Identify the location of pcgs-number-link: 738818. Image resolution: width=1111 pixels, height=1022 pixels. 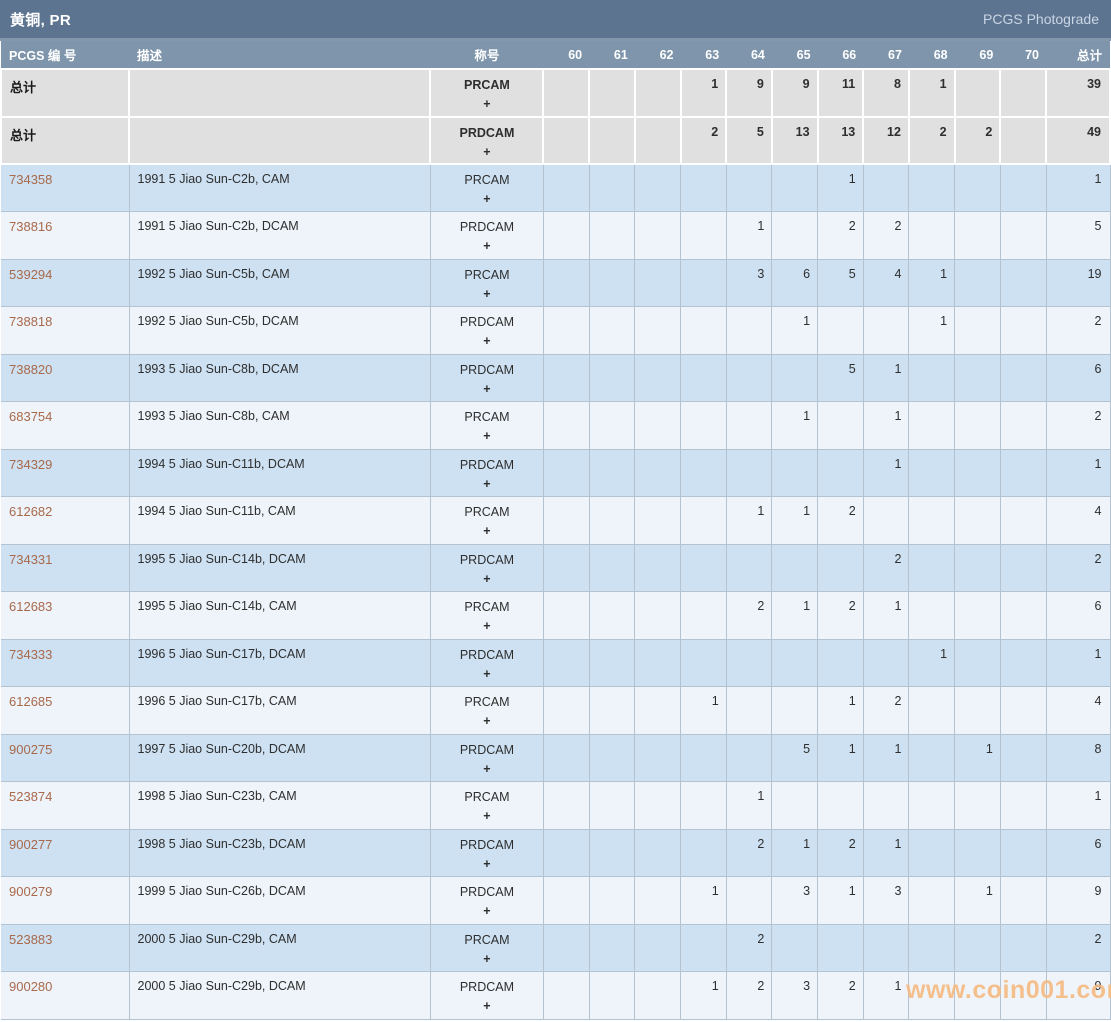
(30, 321).